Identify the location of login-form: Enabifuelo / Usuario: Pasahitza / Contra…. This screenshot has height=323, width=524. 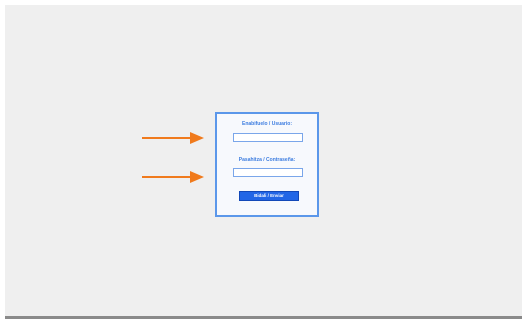
(267, 164).